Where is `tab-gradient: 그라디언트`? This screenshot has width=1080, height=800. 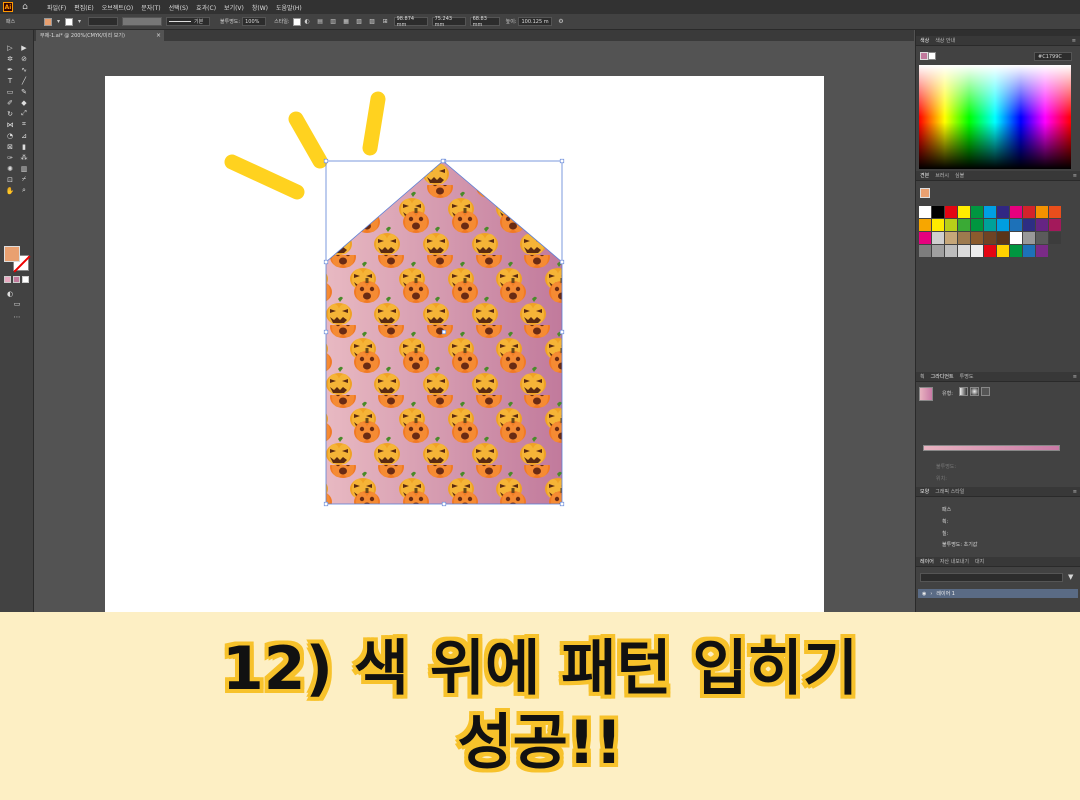 tab-gradient: 그라디언트 is located at coordinates (942, 376).